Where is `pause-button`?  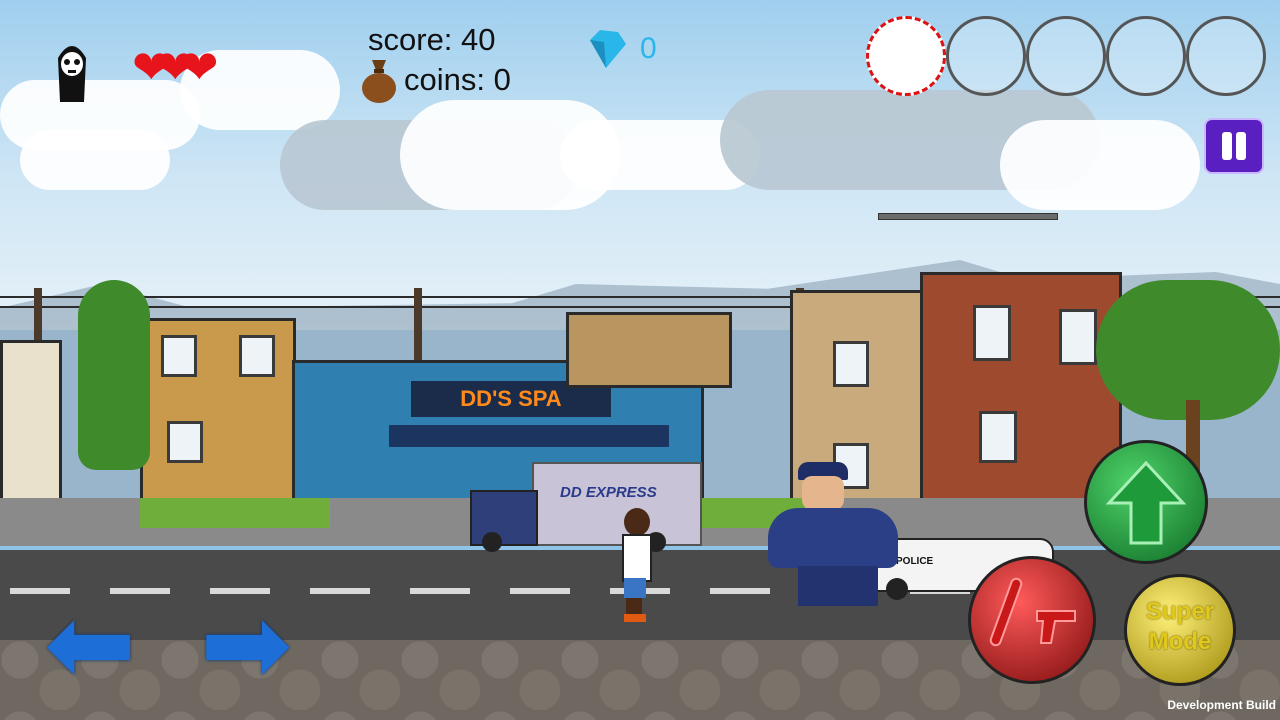 pause-button is located at coordinates (1234, 146).